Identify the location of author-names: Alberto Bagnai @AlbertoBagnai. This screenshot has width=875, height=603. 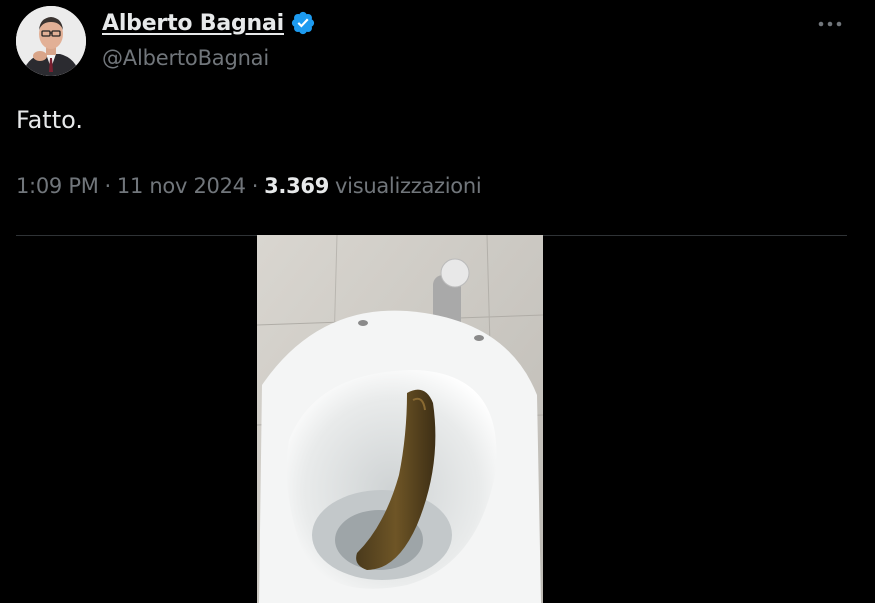
(209, 39).